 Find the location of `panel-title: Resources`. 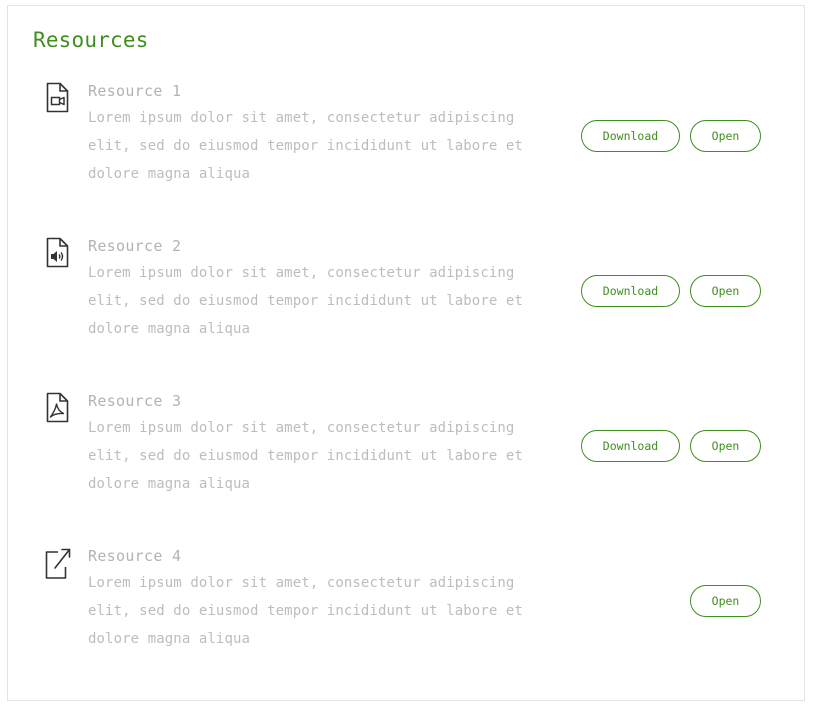

panel-title: Resources is located at coordinates (91, 40).